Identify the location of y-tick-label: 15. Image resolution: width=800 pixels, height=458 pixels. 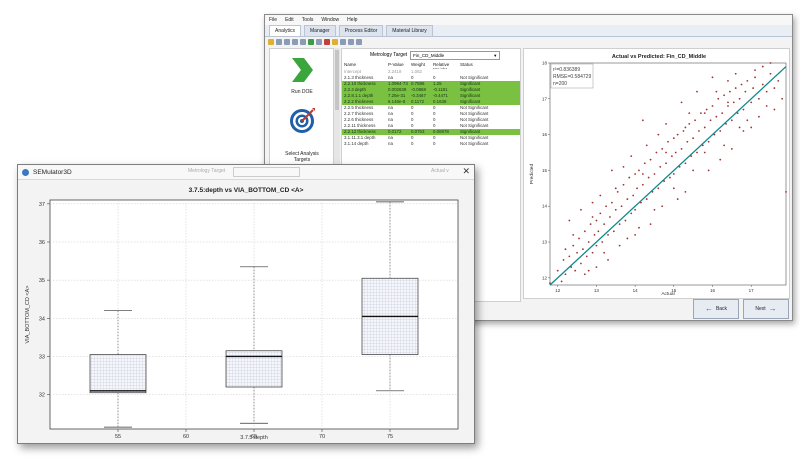
(545, 170).